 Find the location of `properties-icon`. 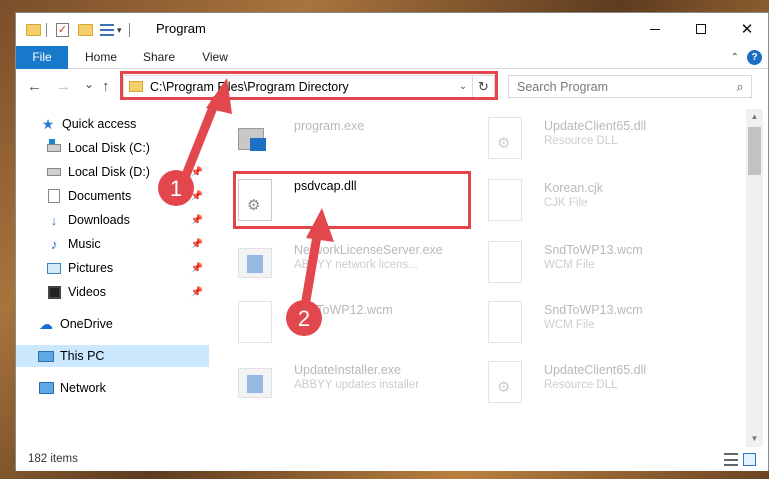

properties-icon is located at coordinates (107, 30).